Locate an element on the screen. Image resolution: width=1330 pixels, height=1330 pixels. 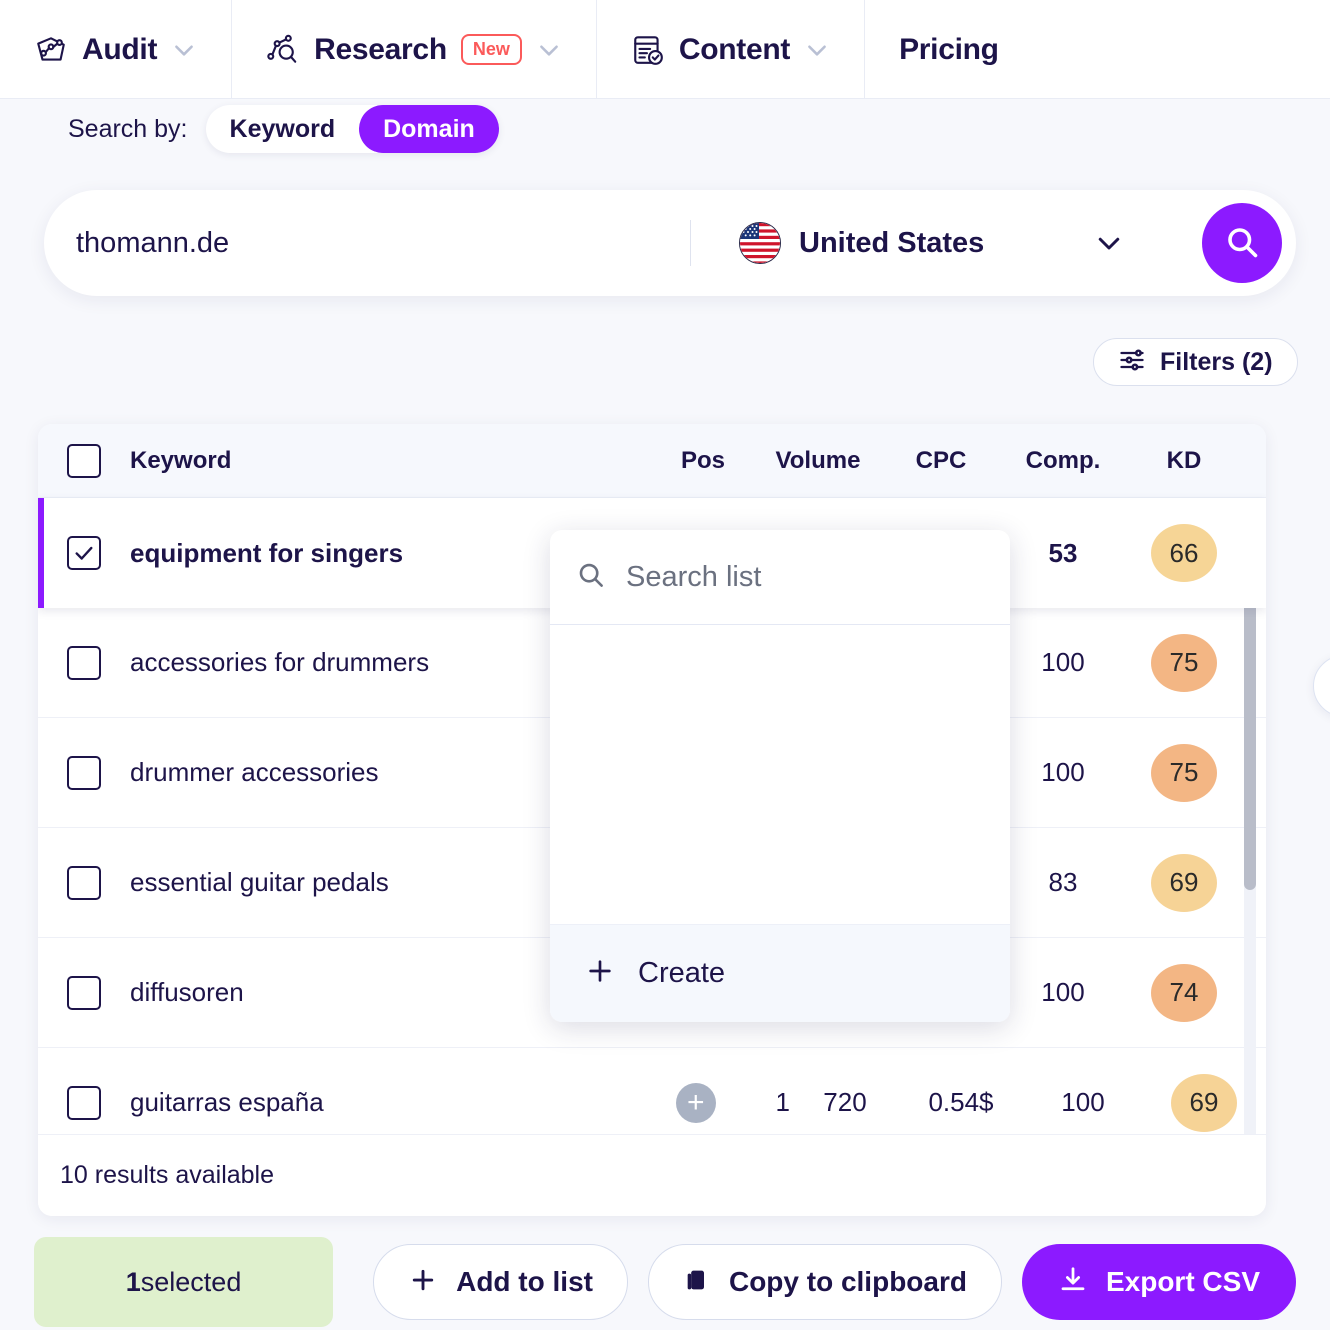
country-selector: United States is located at coordinates (931, 243).